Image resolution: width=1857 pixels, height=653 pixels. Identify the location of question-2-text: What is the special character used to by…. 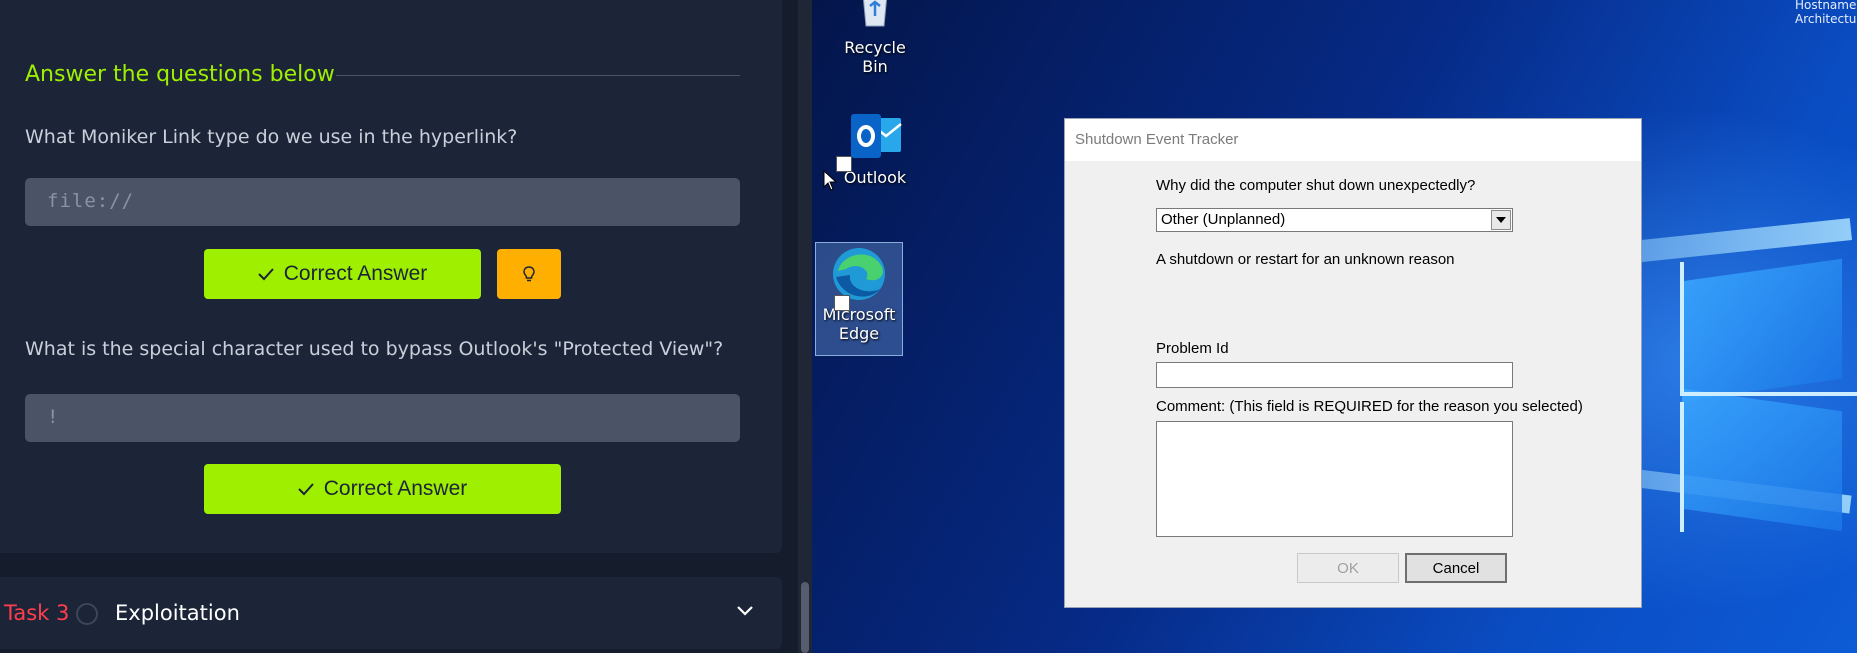
(374, 349).